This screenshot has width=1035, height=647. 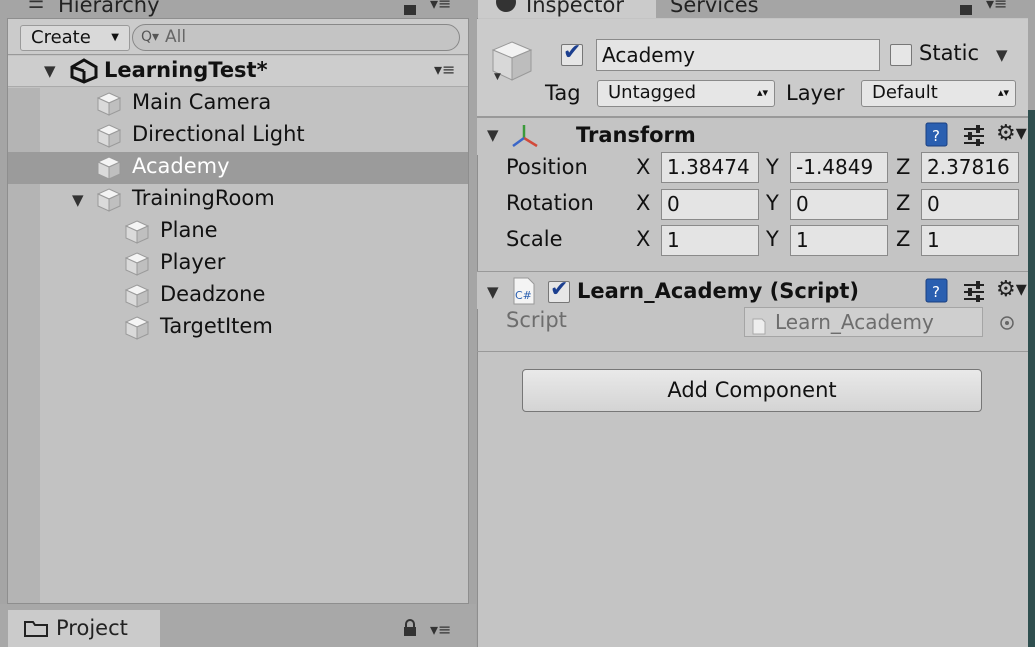 What do you see at coordinates (738, 55) in the screenshot?
I see `object-name-field: Academy` at bounding box center [738, 55].